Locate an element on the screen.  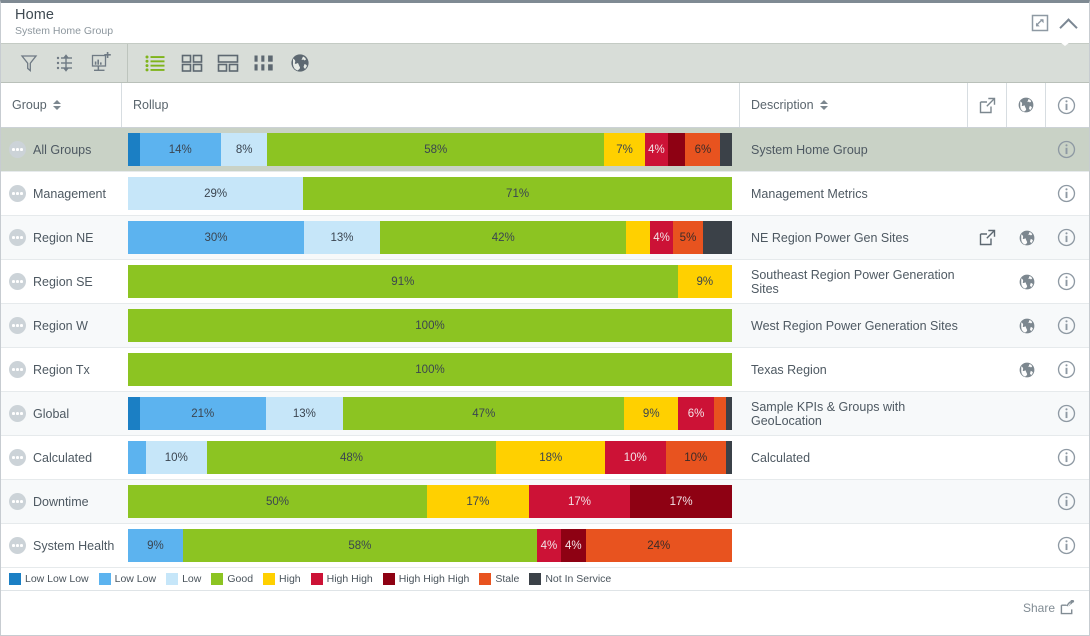
grid-view-icon is located at coordinates (192, 63).